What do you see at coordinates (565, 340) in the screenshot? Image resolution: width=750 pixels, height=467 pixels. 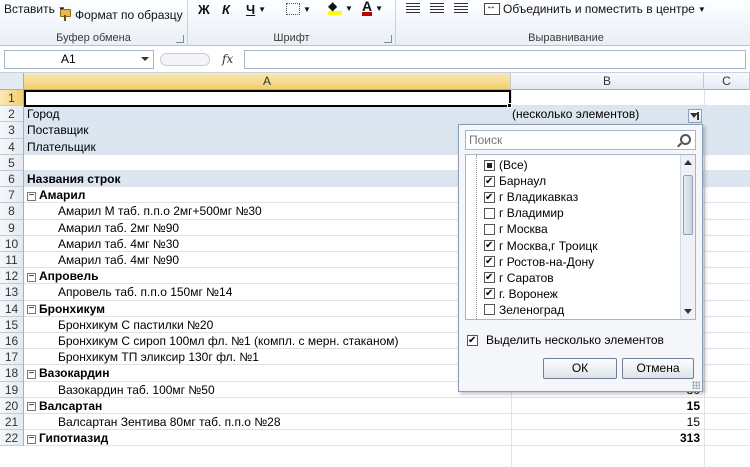 I see `multi-select-option: Выделить несколько элементов` at bounding box center [565, 340].